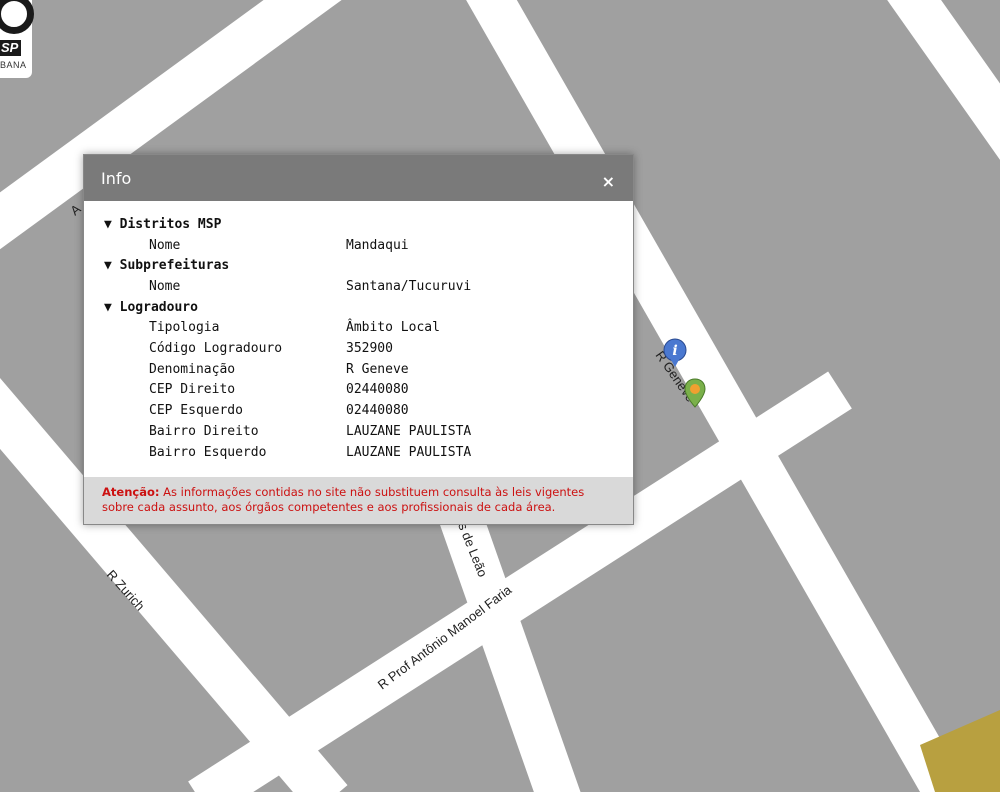 The image size is (1000, 792). I want to click on info-row: Tipologia Âmbito Local, so click(368, 328).